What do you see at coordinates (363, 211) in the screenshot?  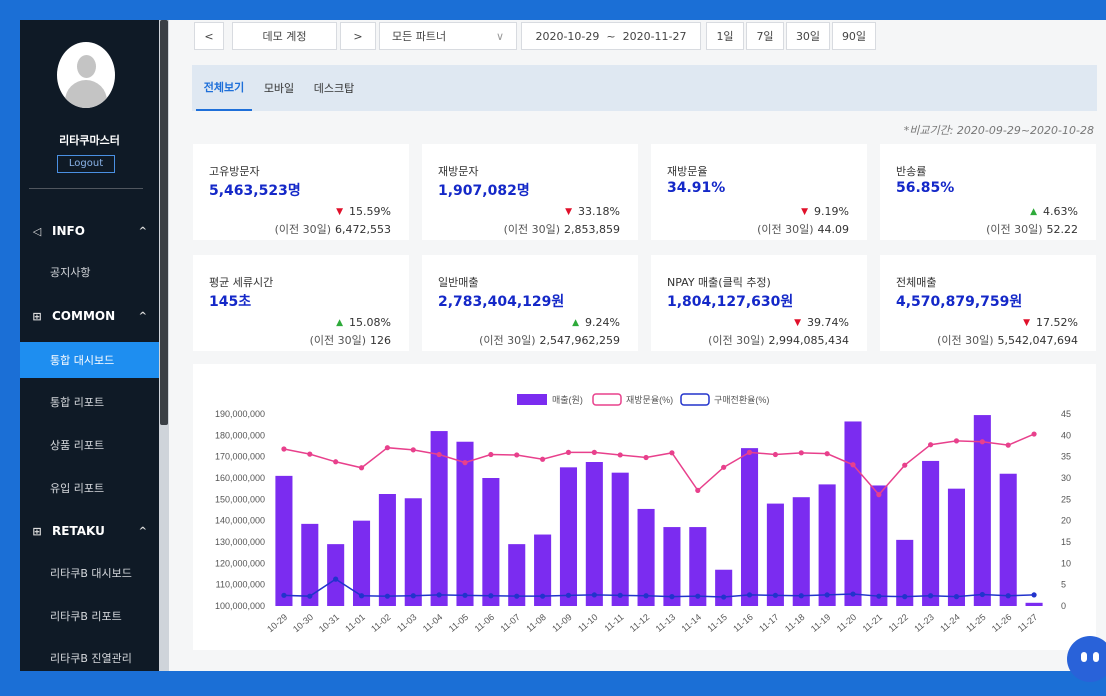 I see `kpi-change: ▼ 15.59%` at bounding box center [363, 211].